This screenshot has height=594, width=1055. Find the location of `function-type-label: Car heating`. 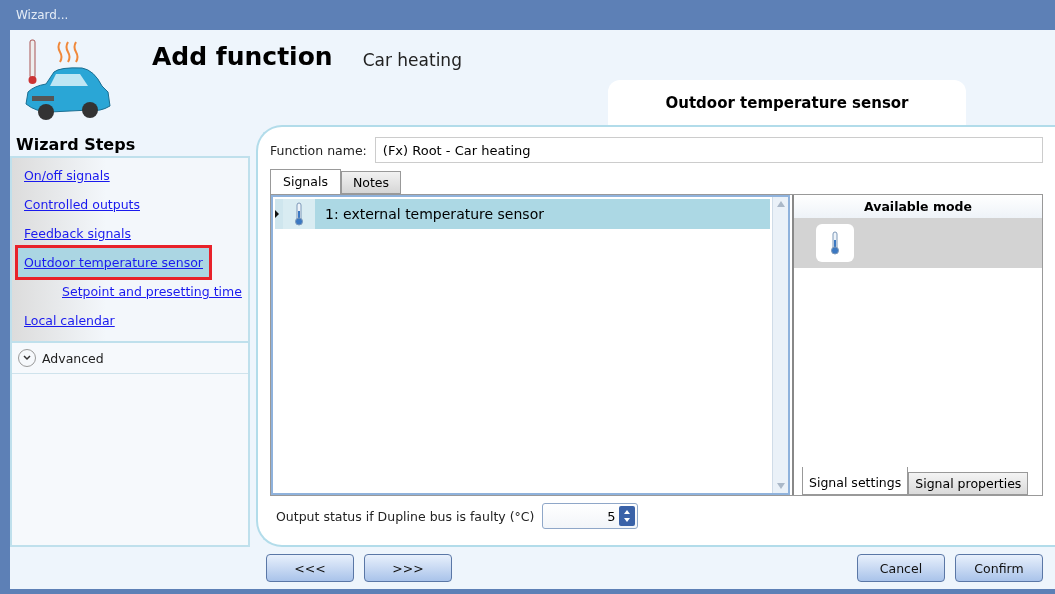

function-type-label: Car heating is located at coordinates (412, 61).